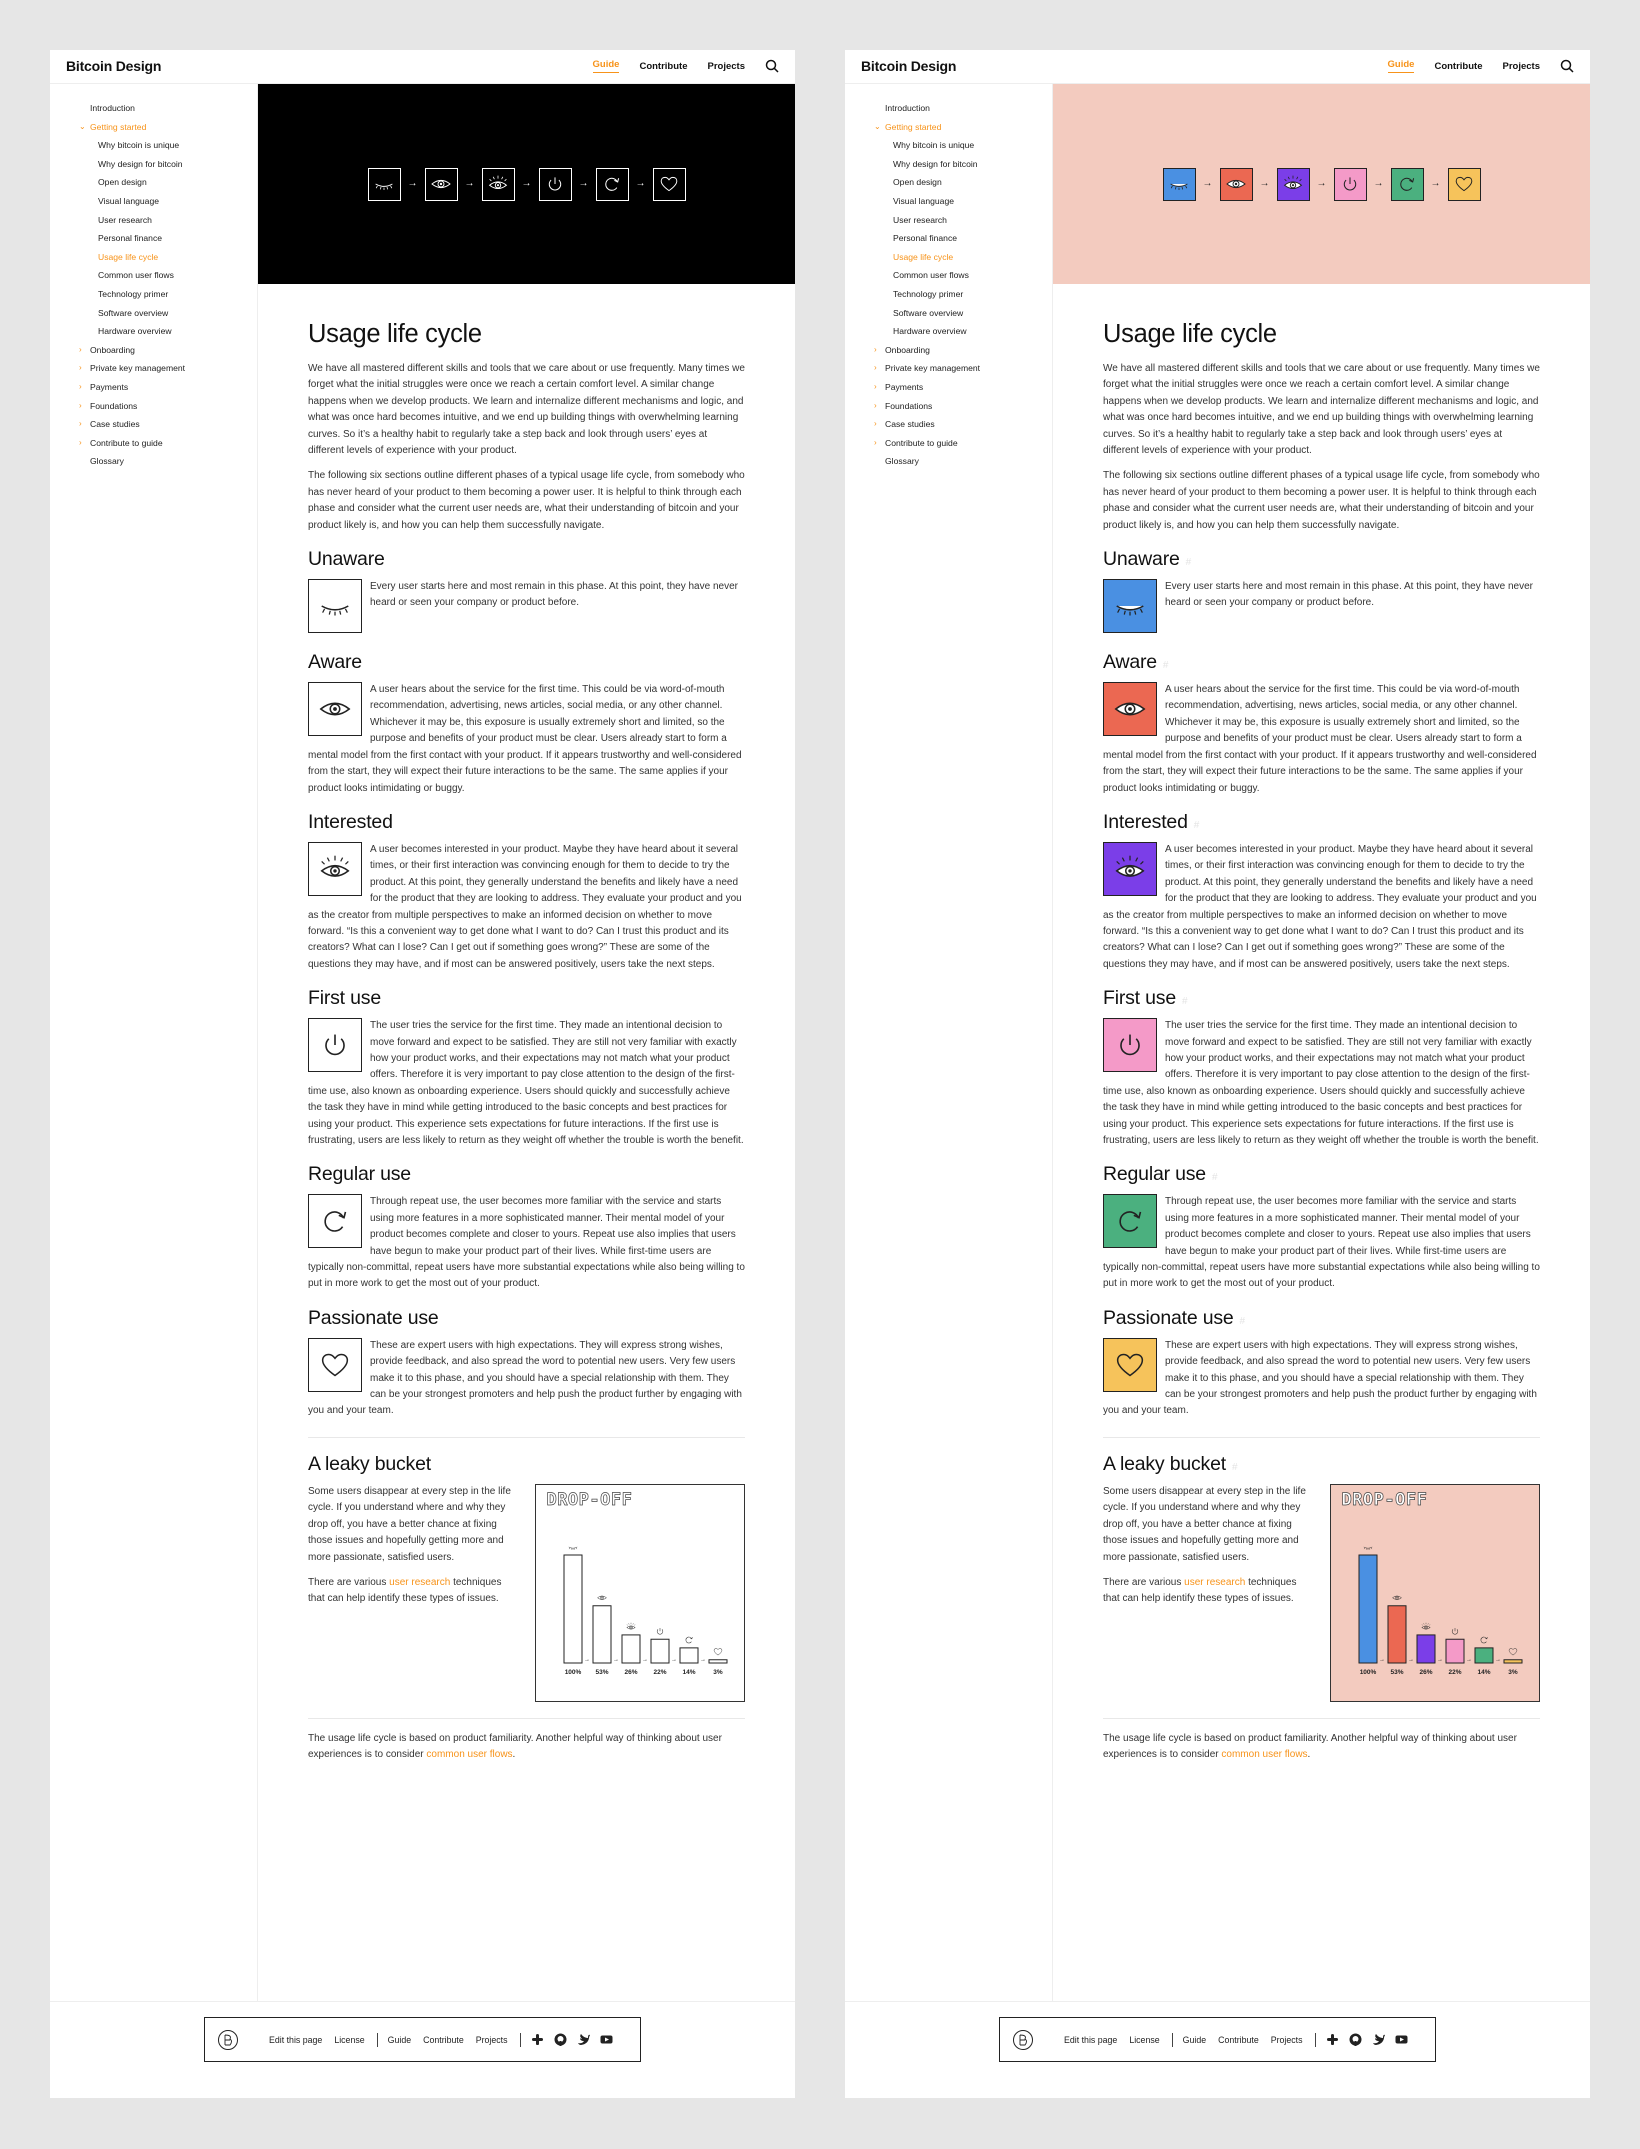 Image resolution: width=1640 pixels, height=2149 pixels. Describe the element at coordinates (384, 184) in the screenshot. I see `hero-closed-eye-icon` at that location.